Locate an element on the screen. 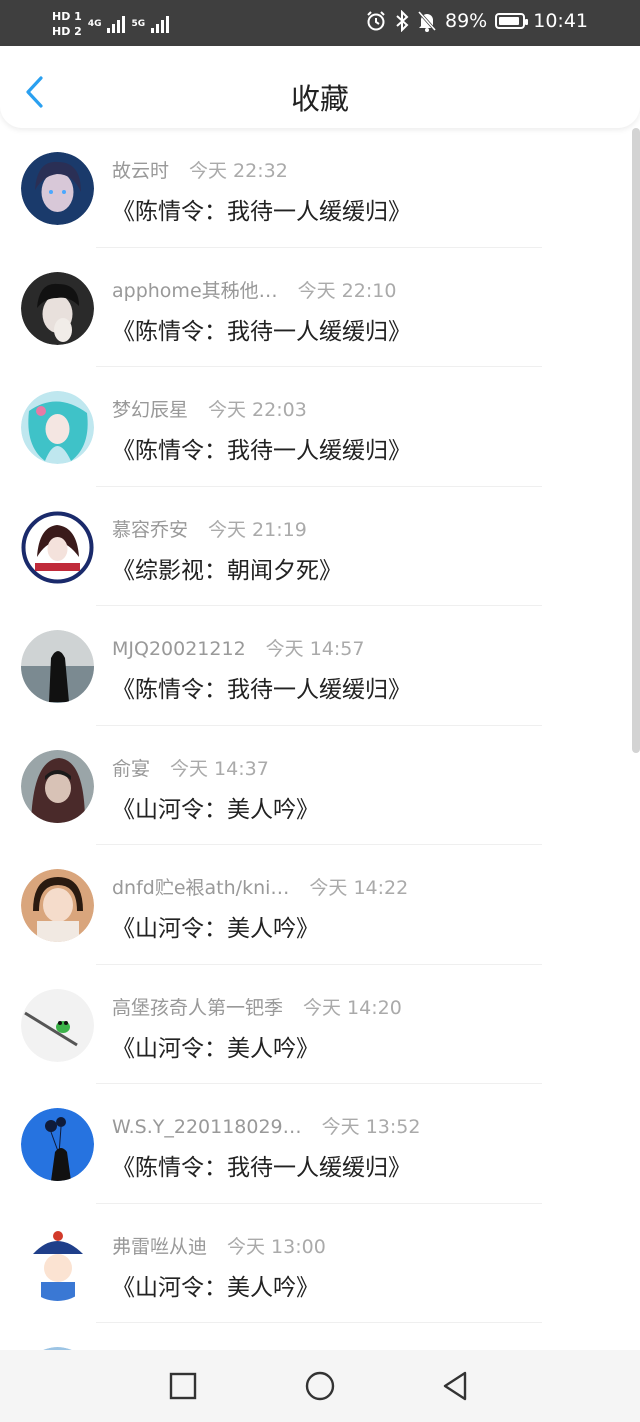 Image resolution: width=640 pixels, height=1422 pixels. status-right: 89% 10:41 is located at coordinates (476, 21).